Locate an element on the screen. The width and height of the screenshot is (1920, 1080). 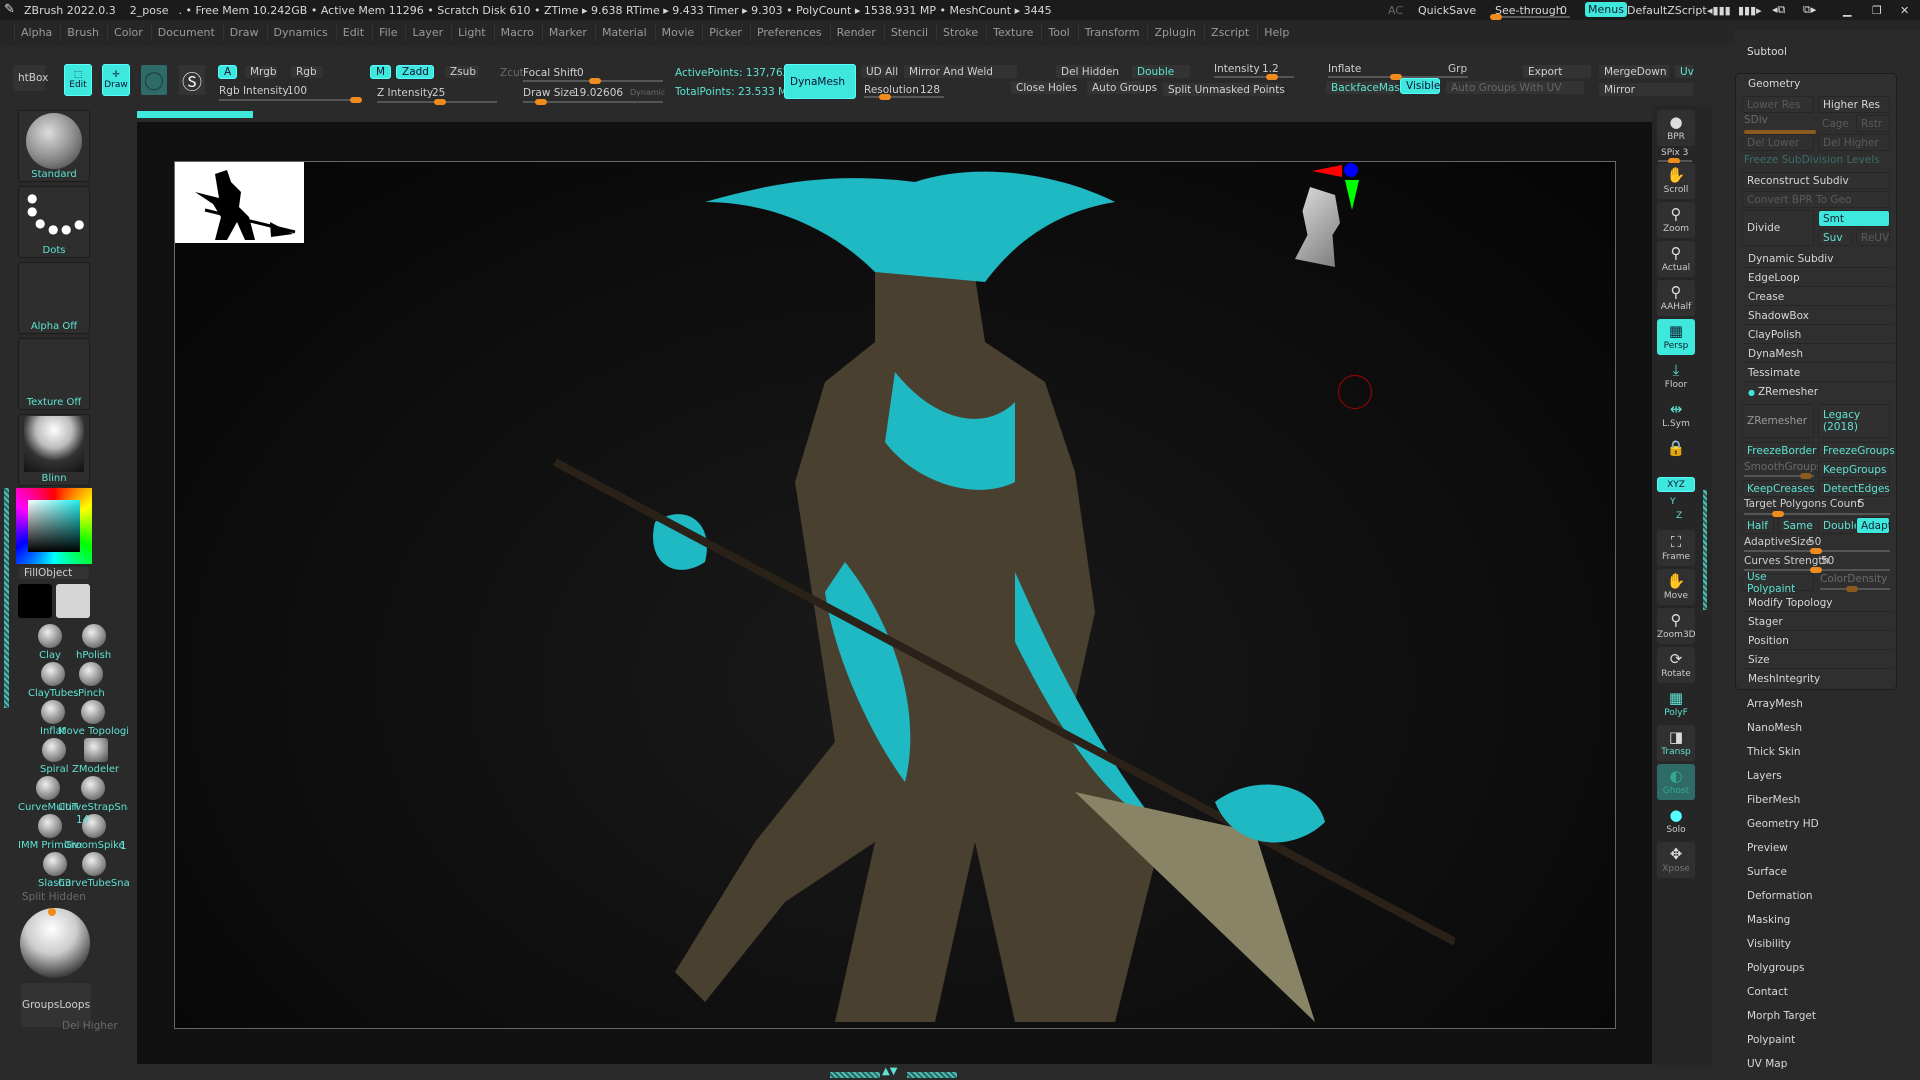
actual-button: ⚲ Actual is located at coordinates (1676, 259).